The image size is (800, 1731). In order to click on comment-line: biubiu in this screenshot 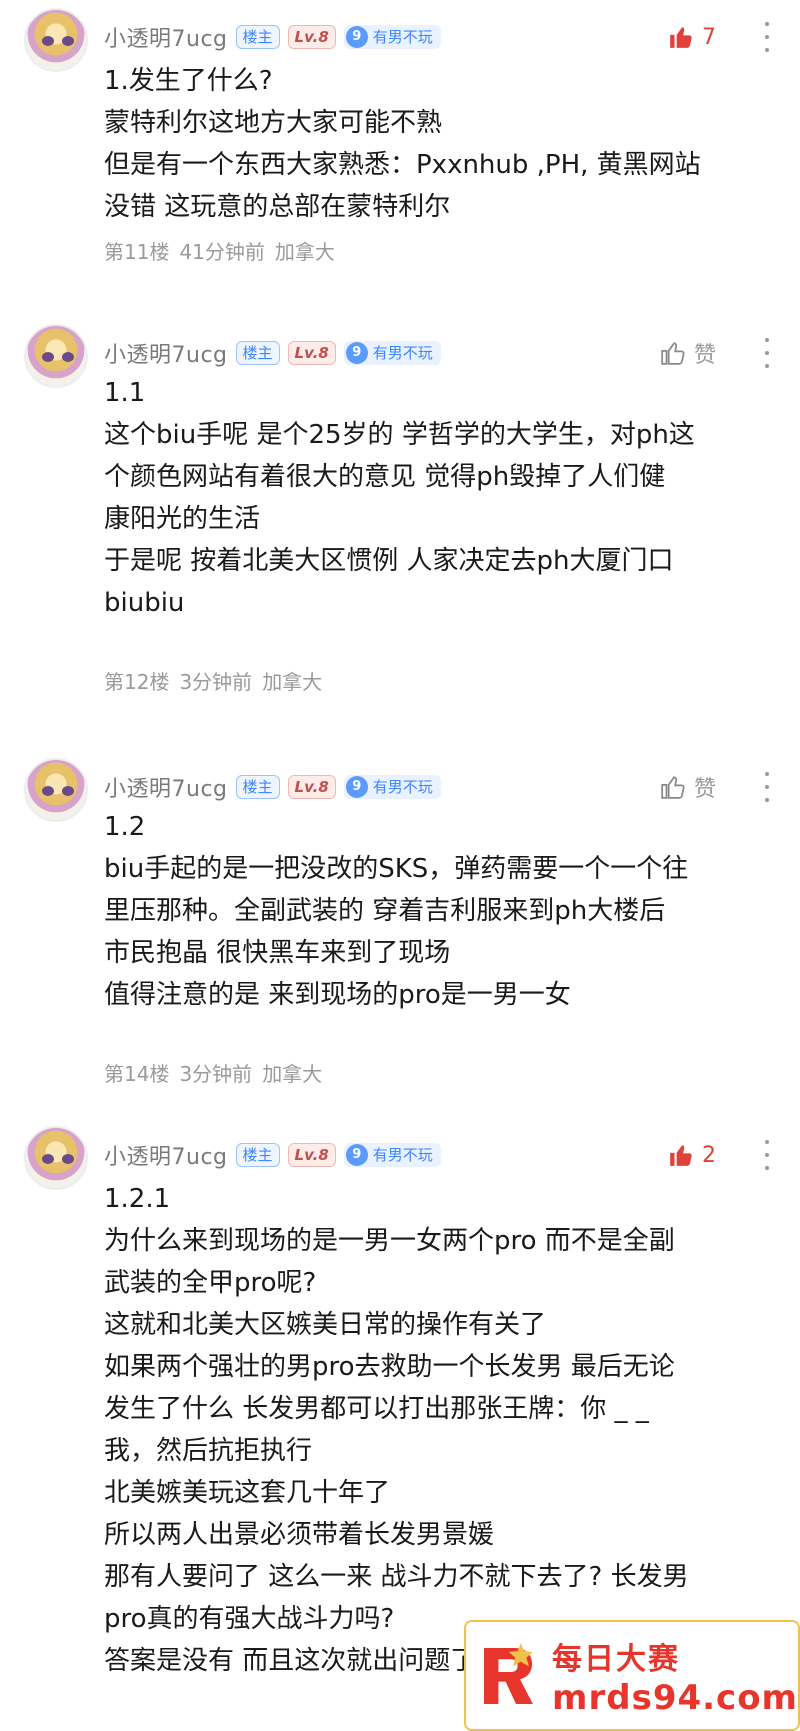, I will do `click(144, 603)`.